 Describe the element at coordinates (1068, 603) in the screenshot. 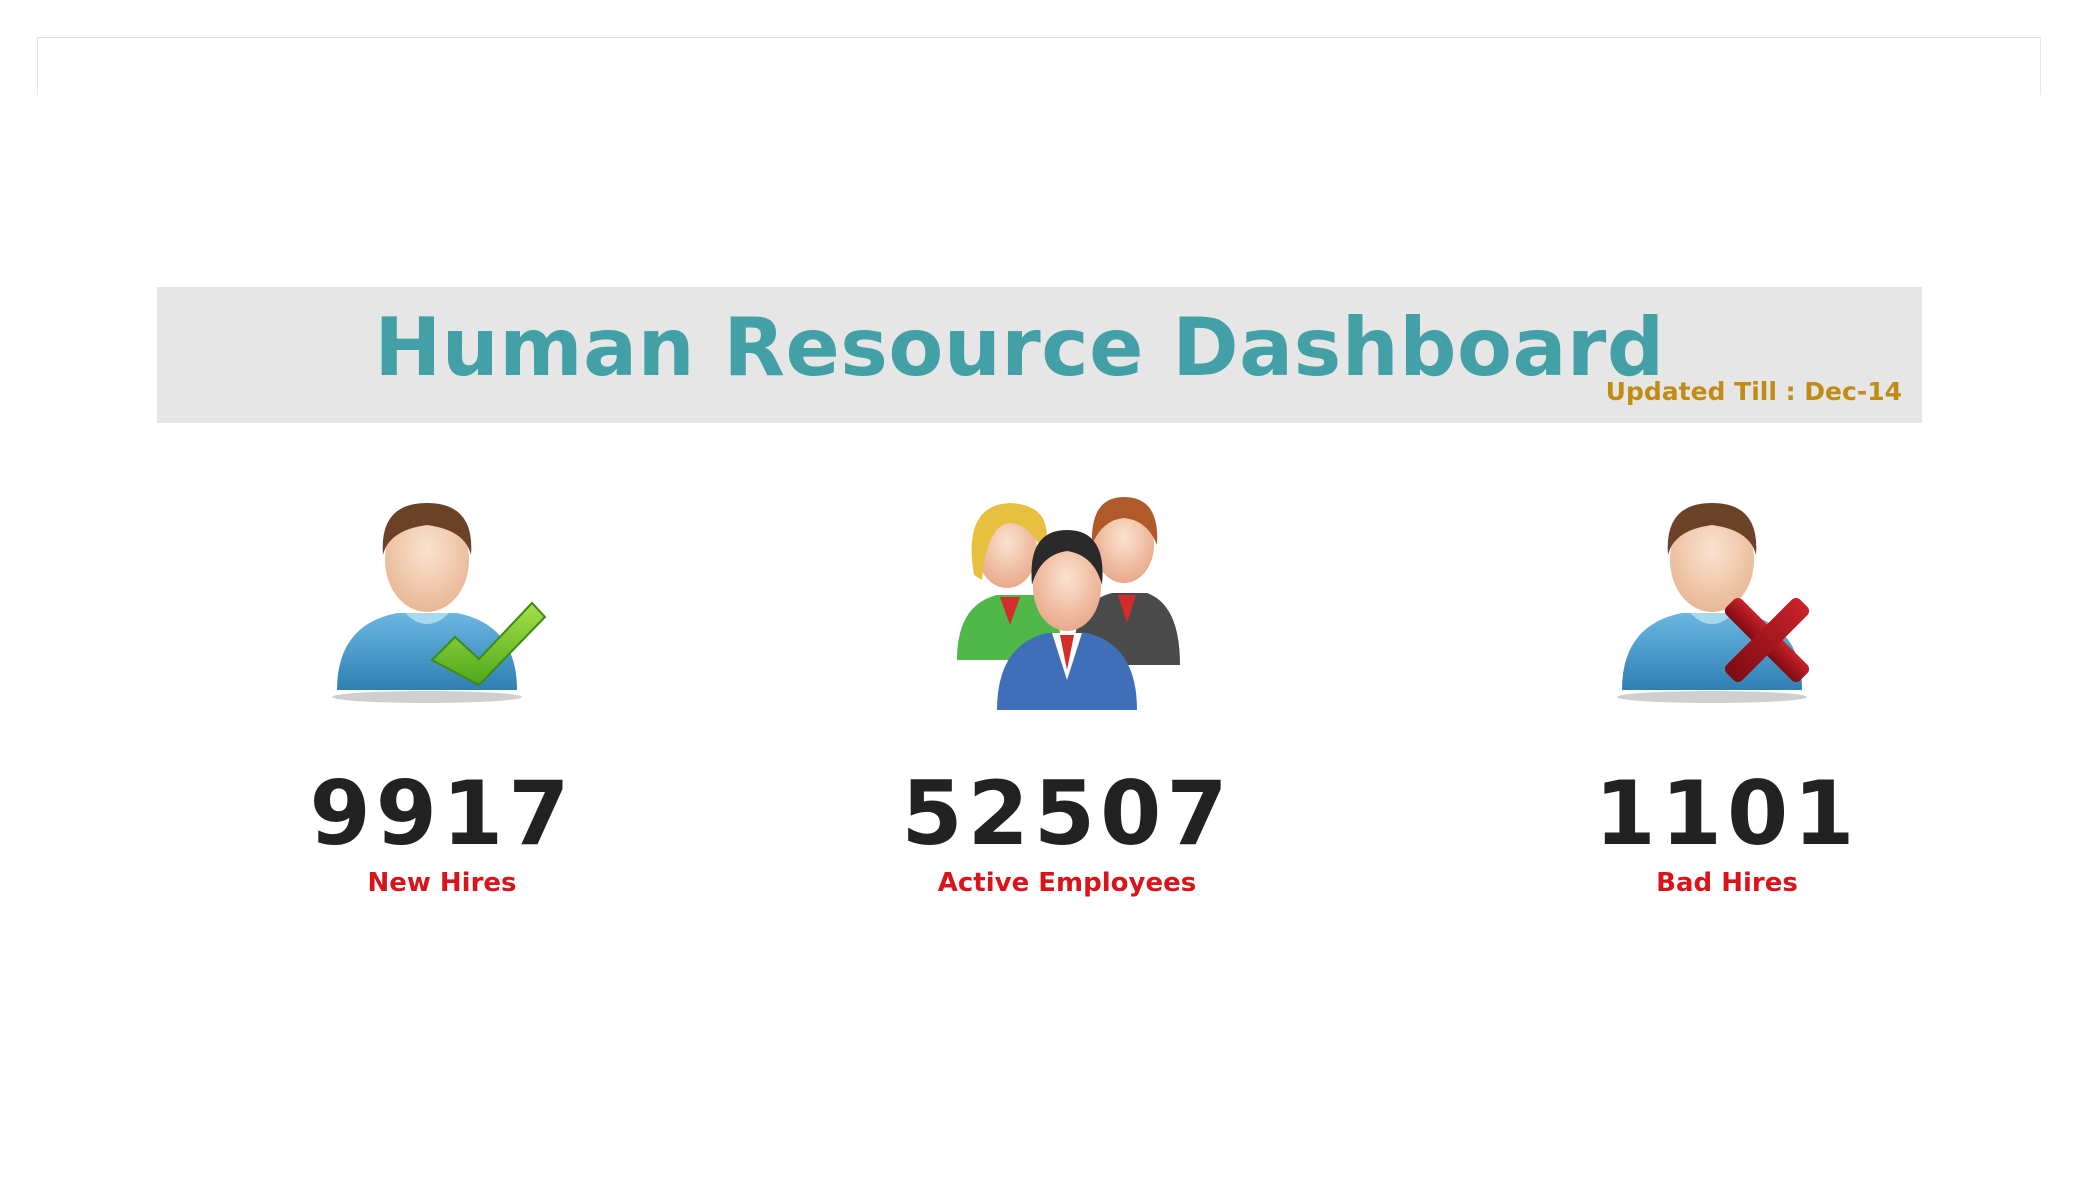

I see `group-users-icon` at that location.